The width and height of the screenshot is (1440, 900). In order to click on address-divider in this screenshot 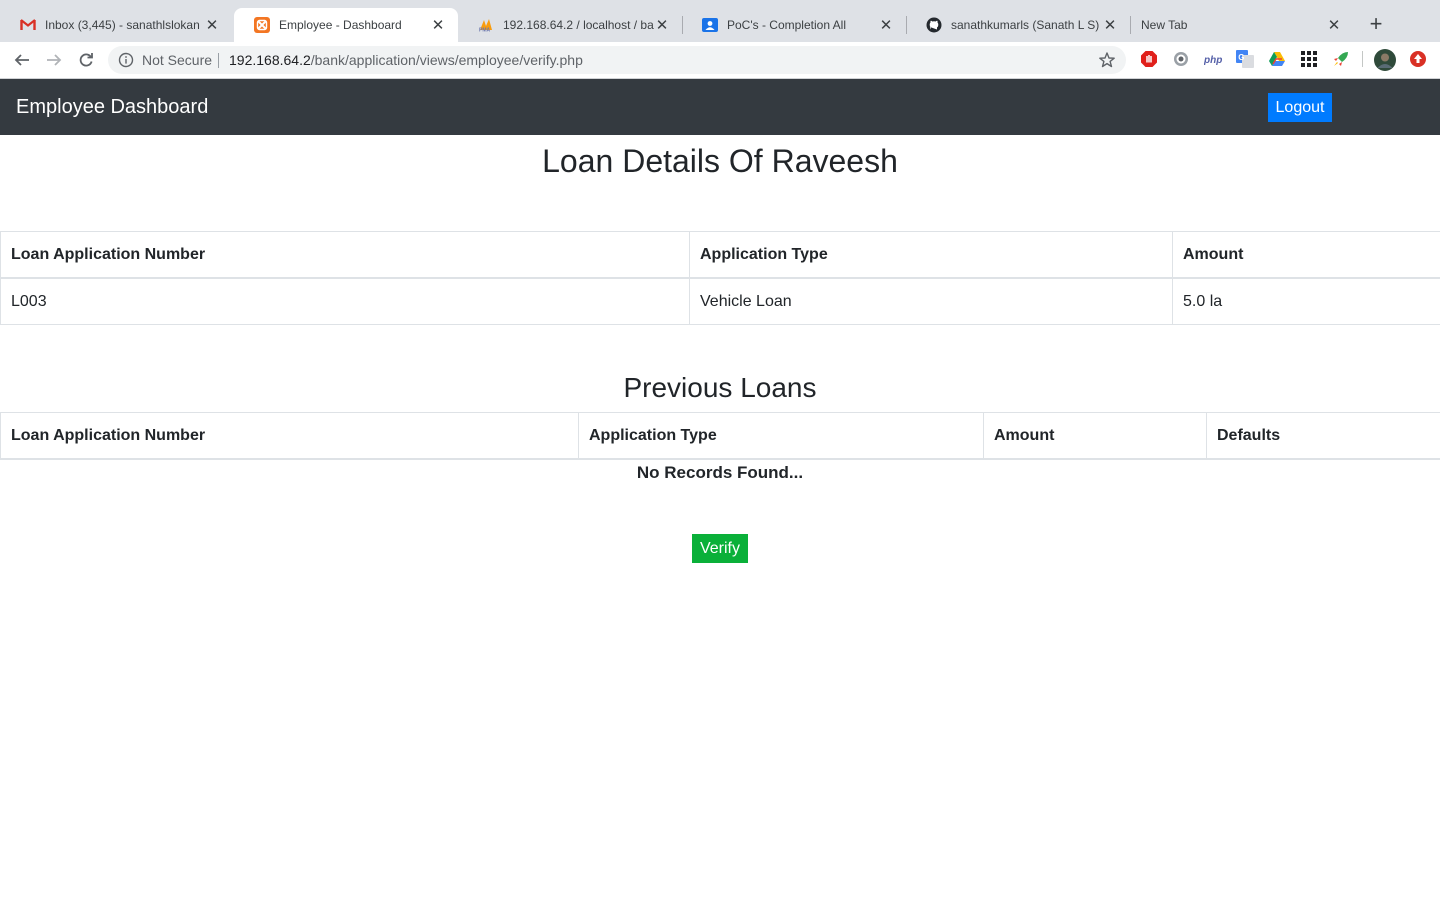, I will do `click(218, 60)`.